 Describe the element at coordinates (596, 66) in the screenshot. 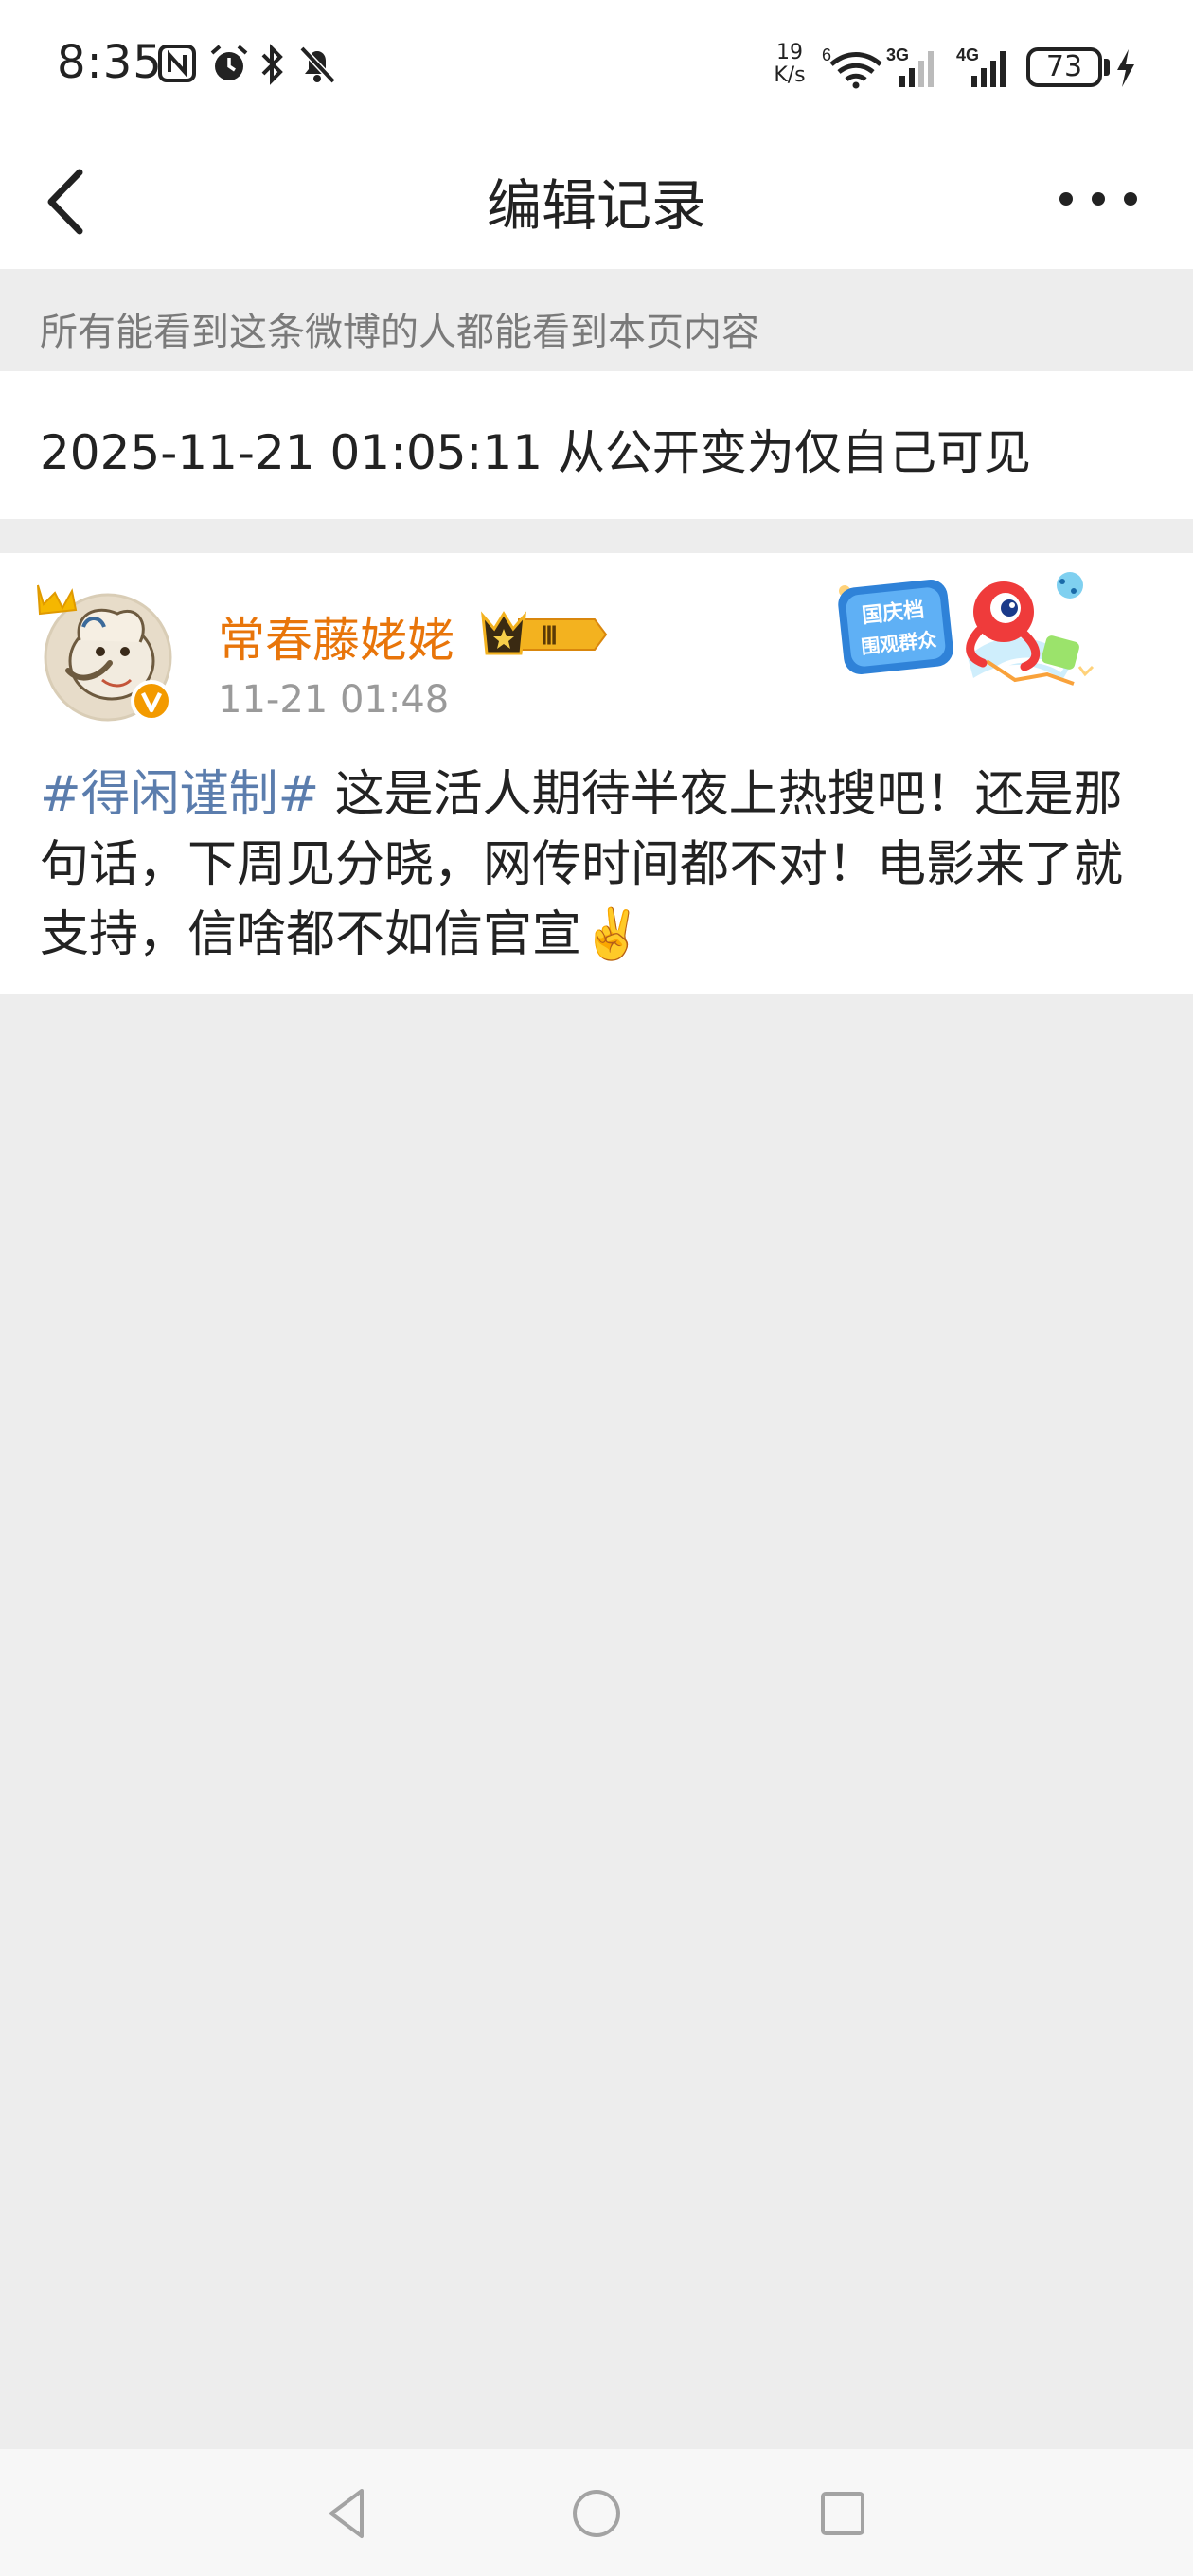

I see `status-bar: 8:35 19 K/s 6 3G 4G 73` at that location.